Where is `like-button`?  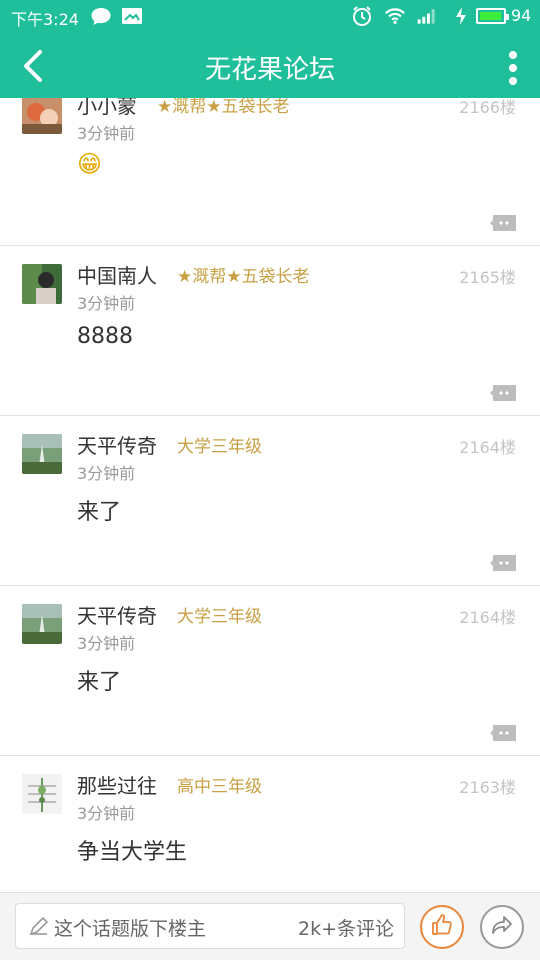
like-button is located at coordinates (442, 927).